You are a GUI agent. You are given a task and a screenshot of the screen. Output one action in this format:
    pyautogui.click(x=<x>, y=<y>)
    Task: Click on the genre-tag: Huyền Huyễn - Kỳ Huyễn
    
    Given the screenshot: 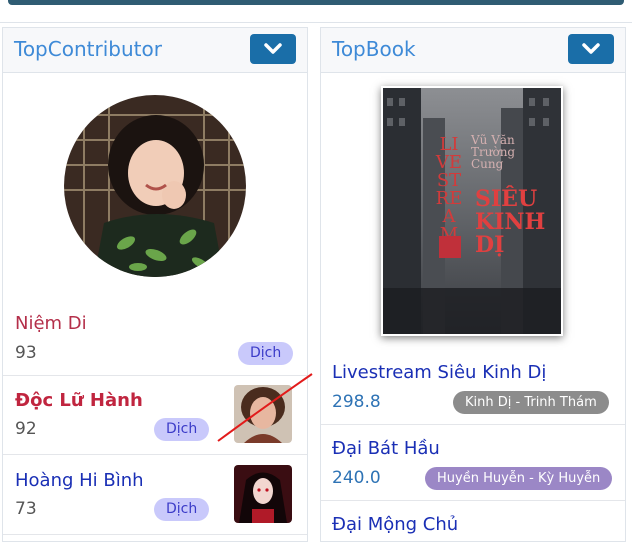 What is the action you would take?
    pyautogui.click(x=519, y=478)
    